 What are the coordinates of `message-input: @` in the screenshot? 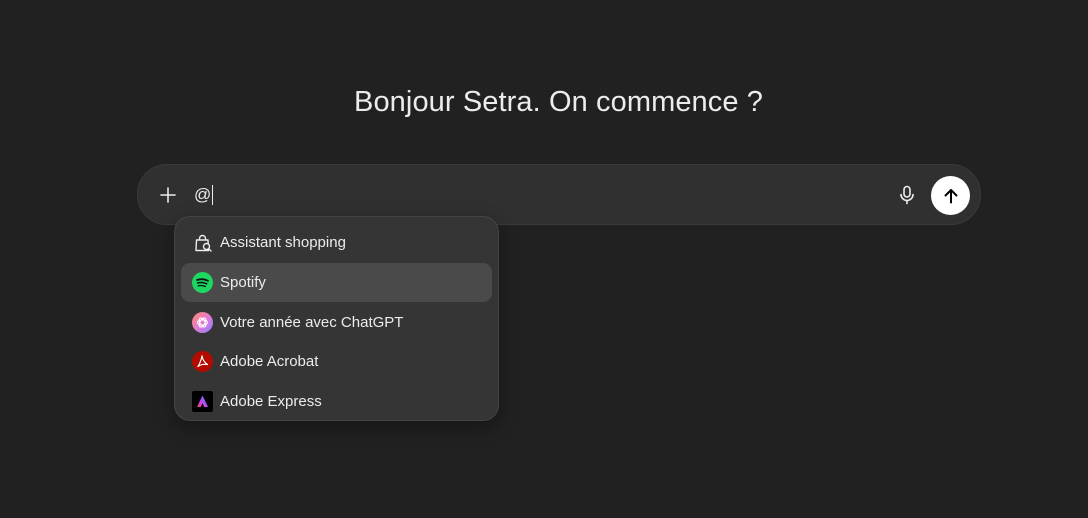 It's located at (204, 195).